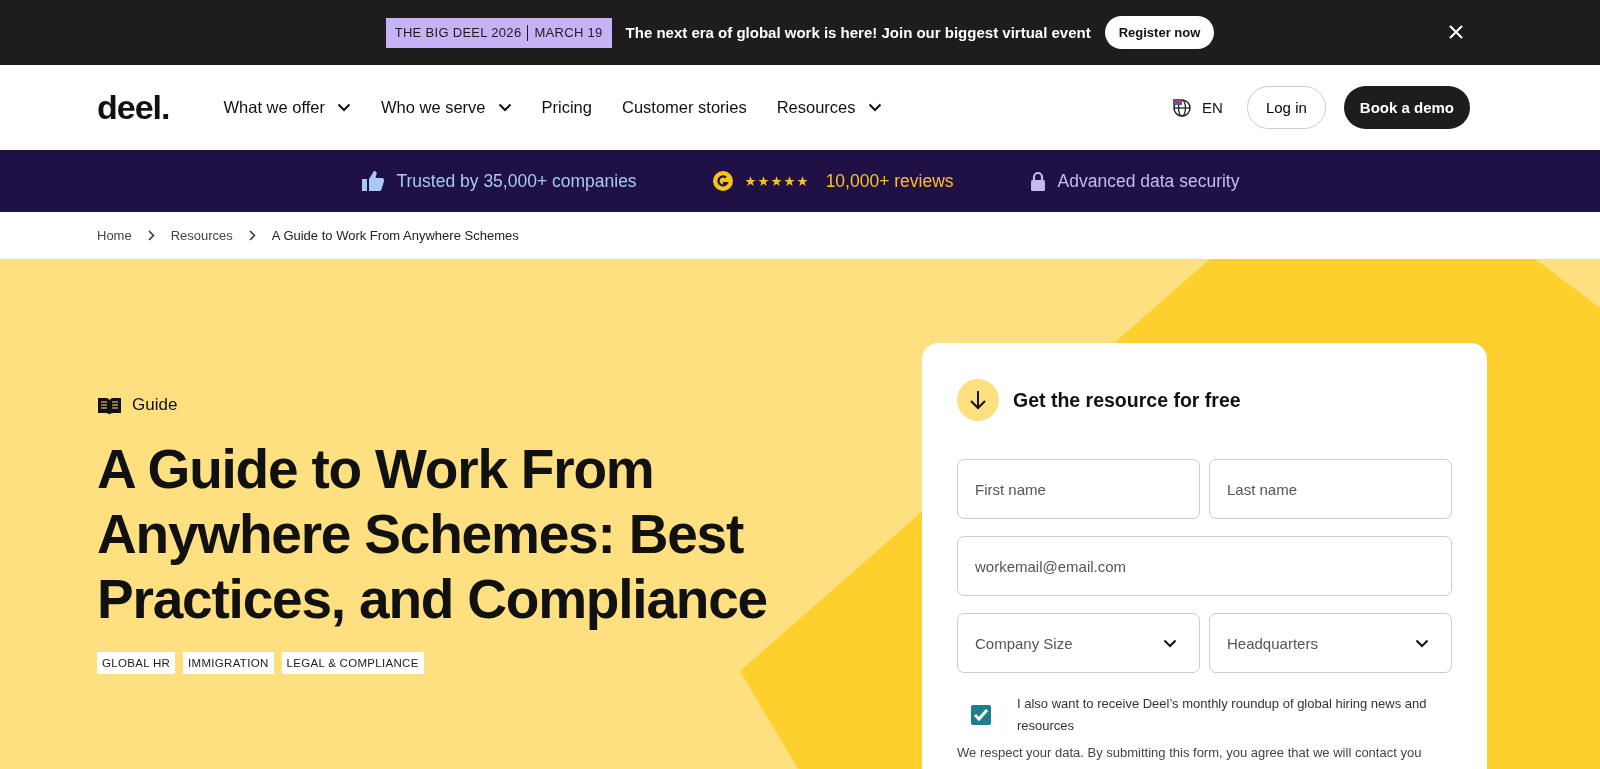 This screenshot has height=769, width=1600. What do you see at coordinates (109, 405) in the screenshot?
I see `open-book-icon` at bounding box center [109, 405].